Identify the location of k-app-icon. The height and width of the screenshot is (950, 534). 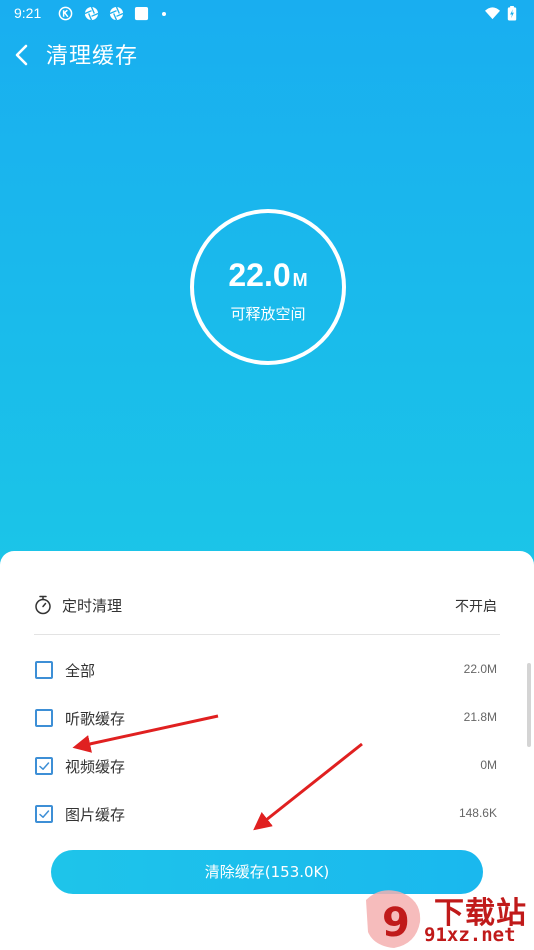
(65, 13).